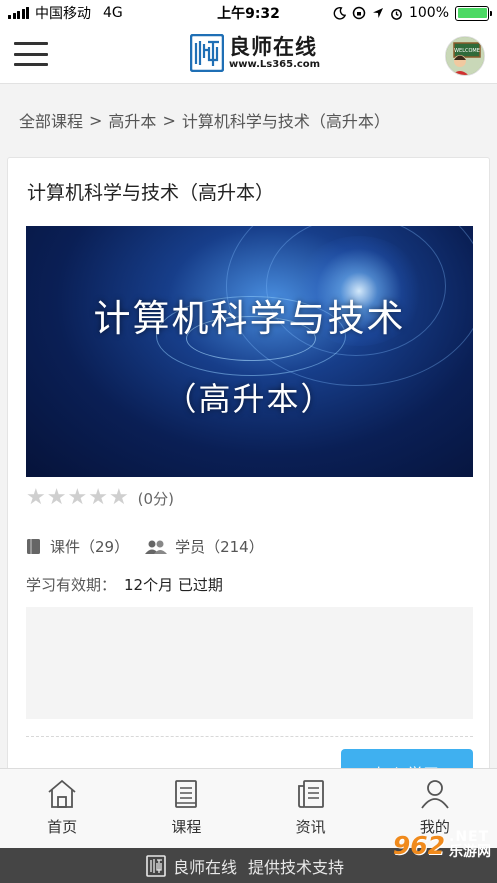 The image size is (497, 883). Describe the element at coordinates (219, 547) in the screenshot. I see `students-label: 学员（214）` at that location.